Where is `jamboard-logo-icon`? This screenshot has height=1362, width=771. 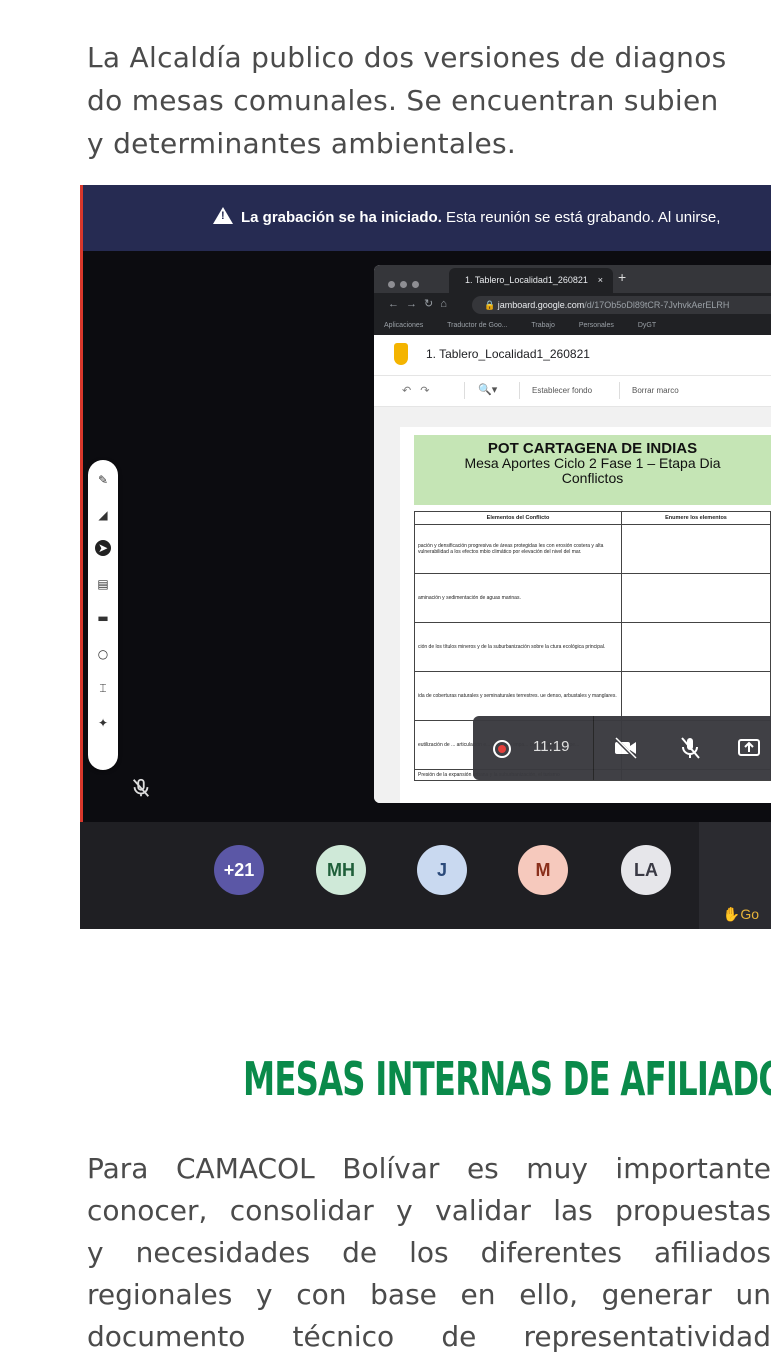
jamboard-logo-icon is located at coordinates (401, 354).